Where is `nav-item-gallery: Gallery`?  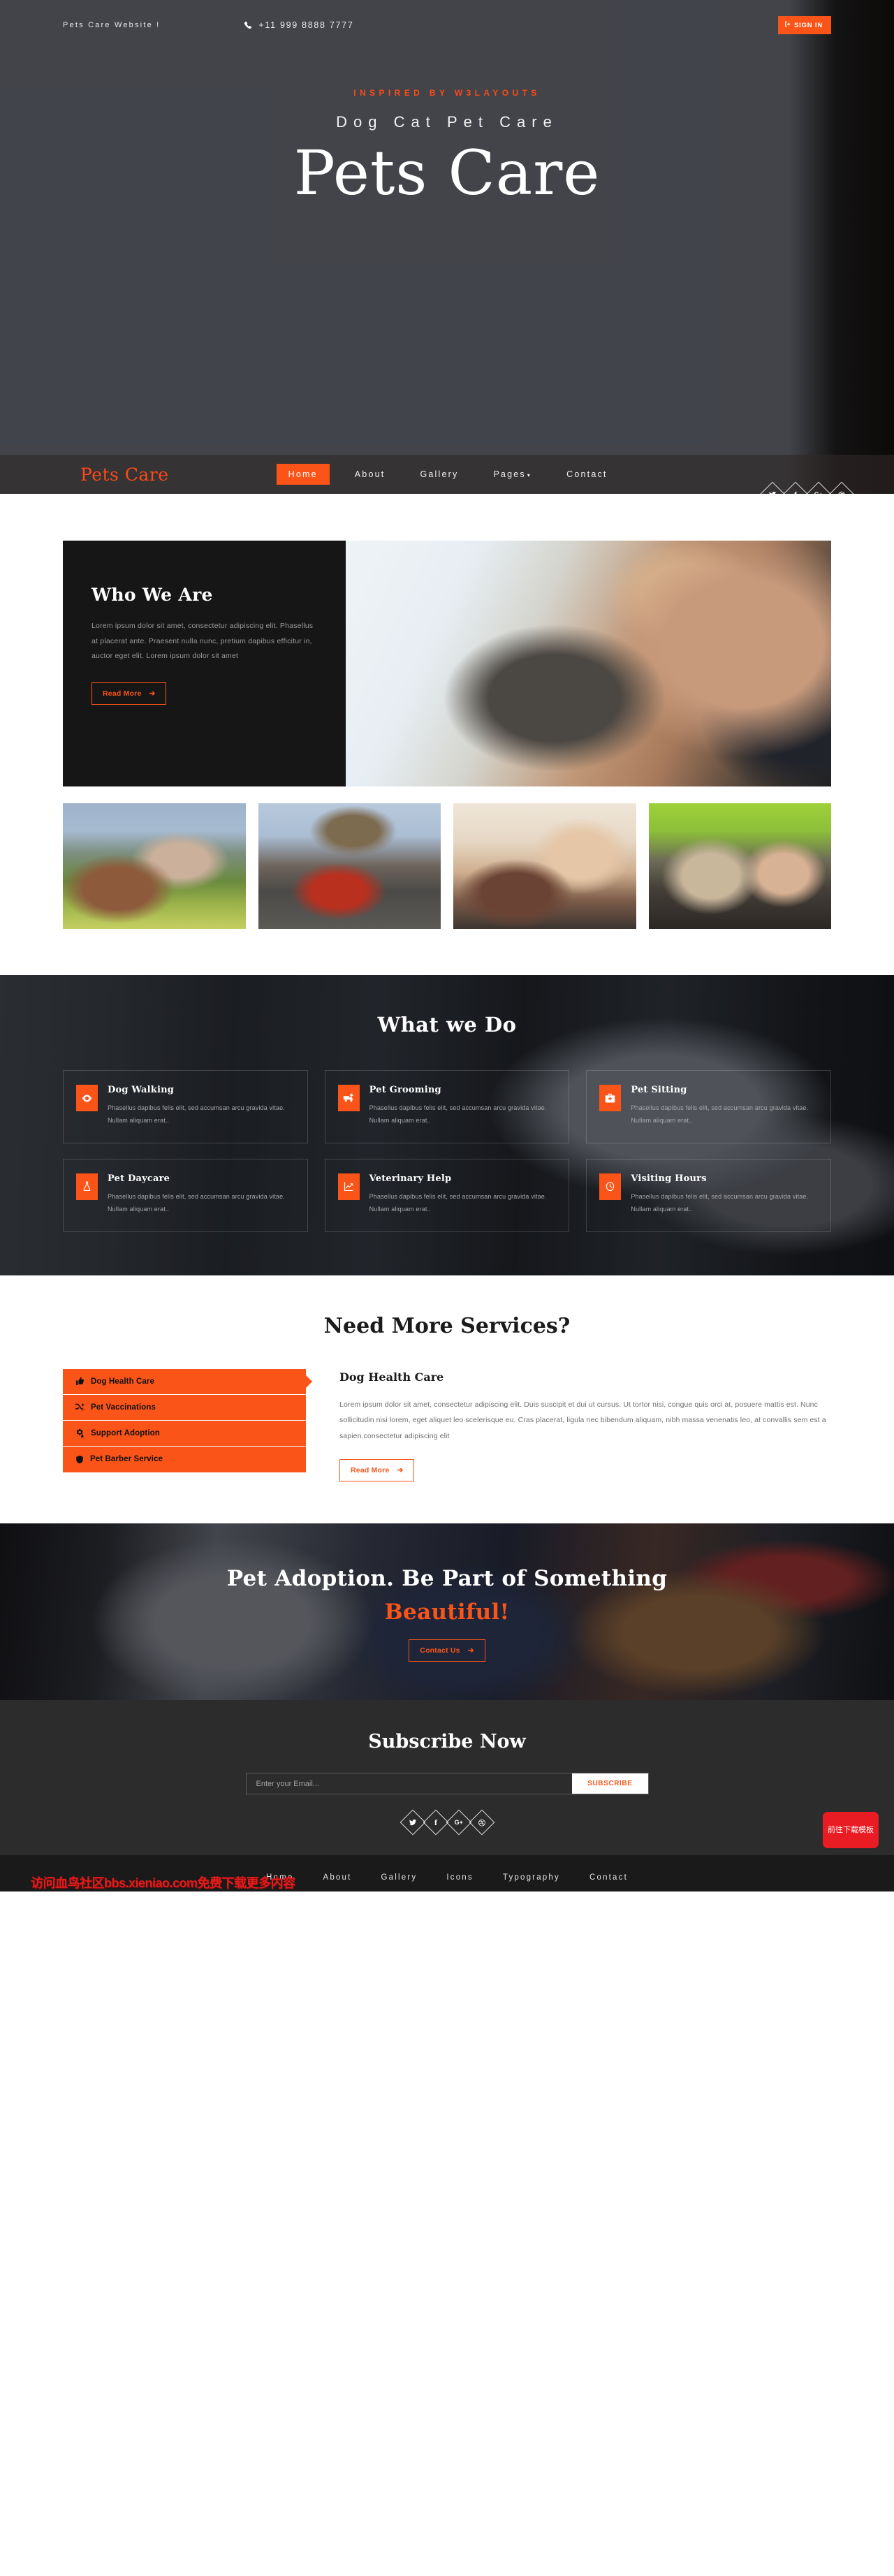 nav-item-gallery: Gallery is located at coordinates (439, 474).